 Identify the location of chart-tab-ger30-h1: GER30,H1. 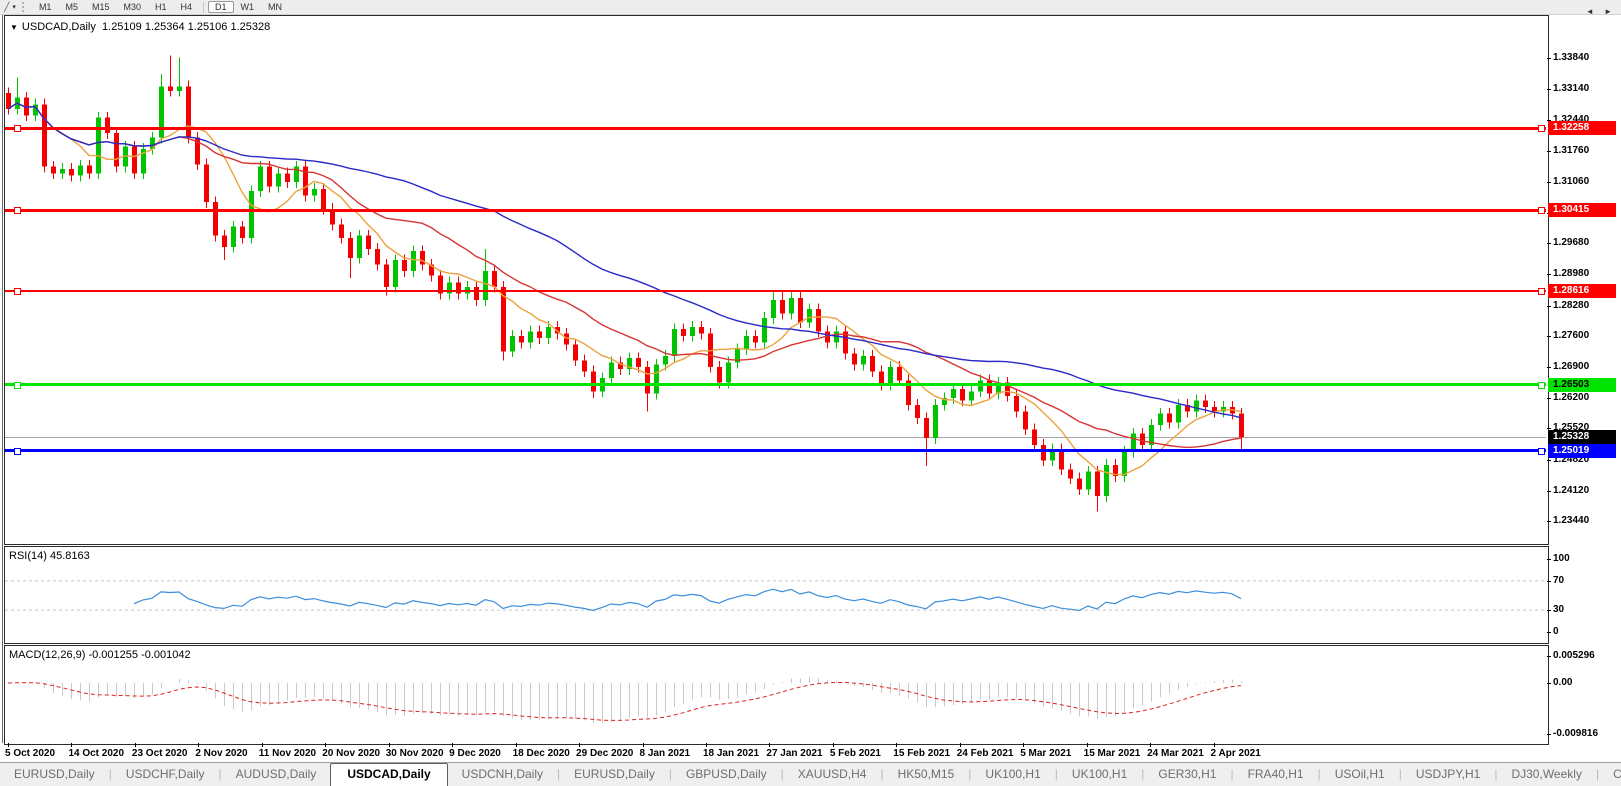
(1187, 774).